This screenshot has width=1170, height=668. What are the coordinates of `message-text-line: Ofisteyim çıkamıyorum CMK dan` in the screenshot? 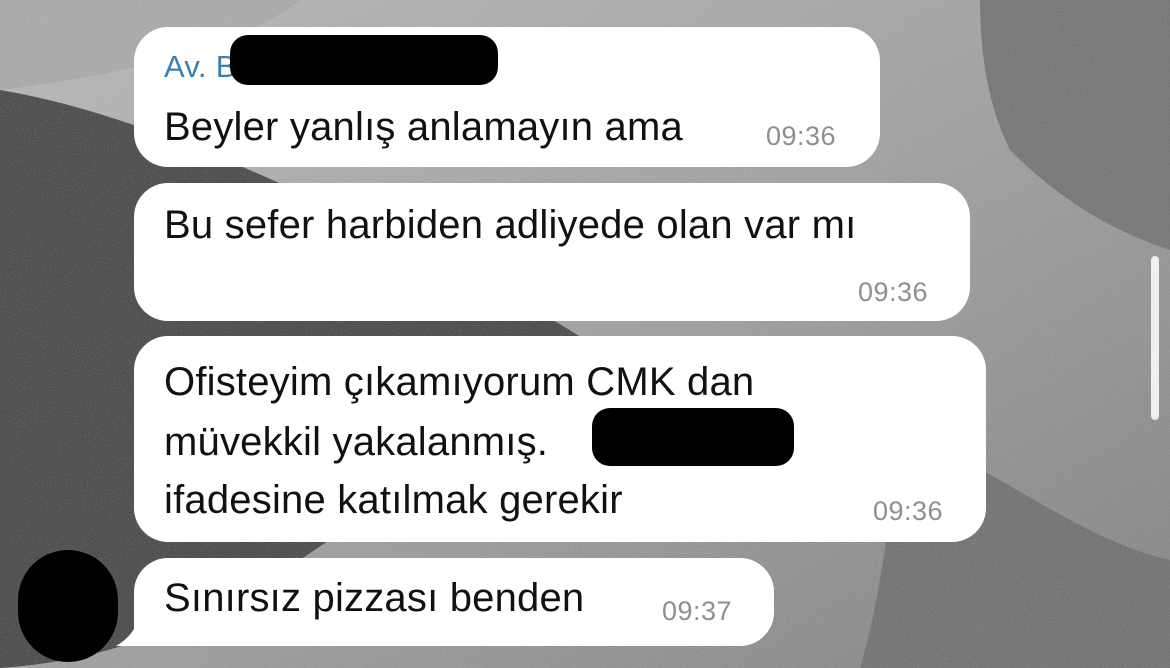 It's located at (459, 382).